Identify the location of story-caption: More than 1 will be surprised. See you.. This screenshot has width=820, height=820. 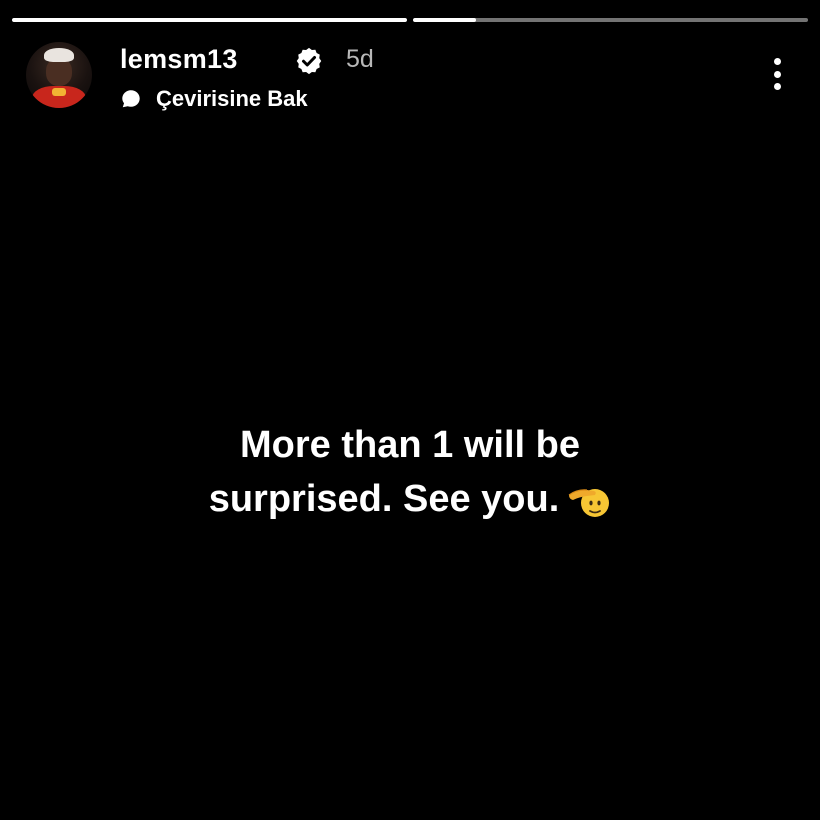
(410, 472).